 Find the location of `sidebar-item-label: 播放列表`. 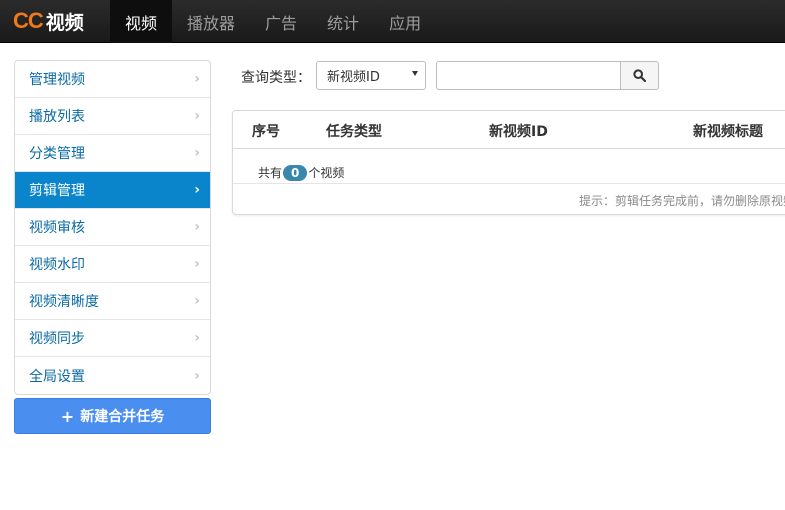

sidebar-item-label: 播放列表 is located at coordinates (57, 117).